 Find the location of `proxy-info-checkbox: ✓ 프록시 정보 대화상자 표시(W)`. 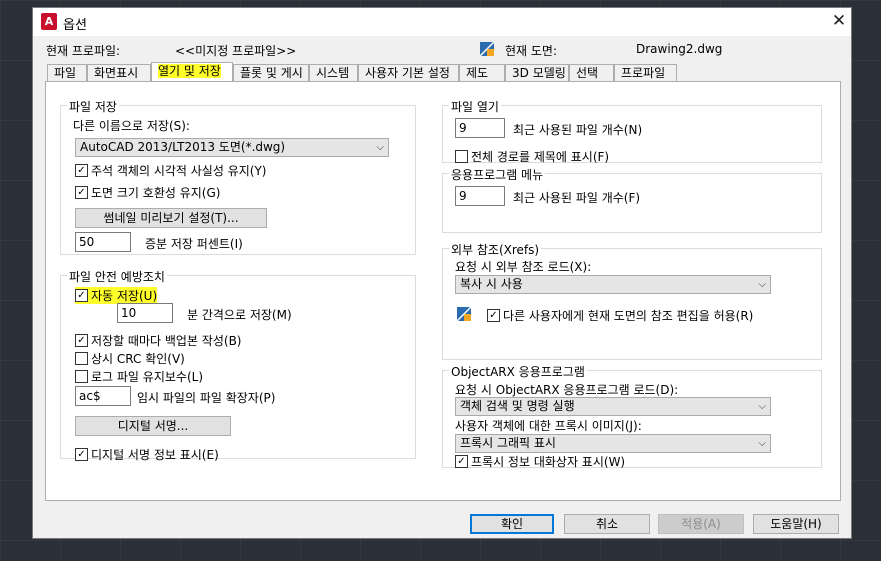

proxy-info-checkbox: ✓ 프록시 정보 대화상자 표시(W) is located at coordinates (540, 461).